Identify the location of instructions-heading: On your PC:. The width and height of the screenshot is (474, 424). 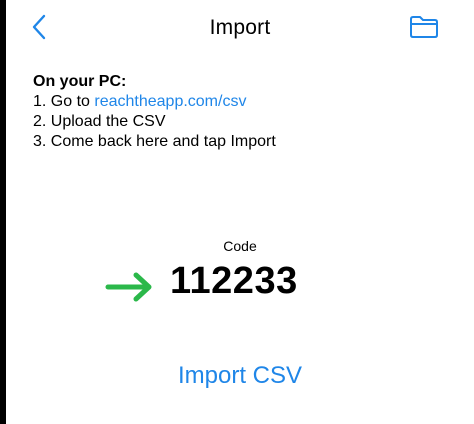
(80, 81).